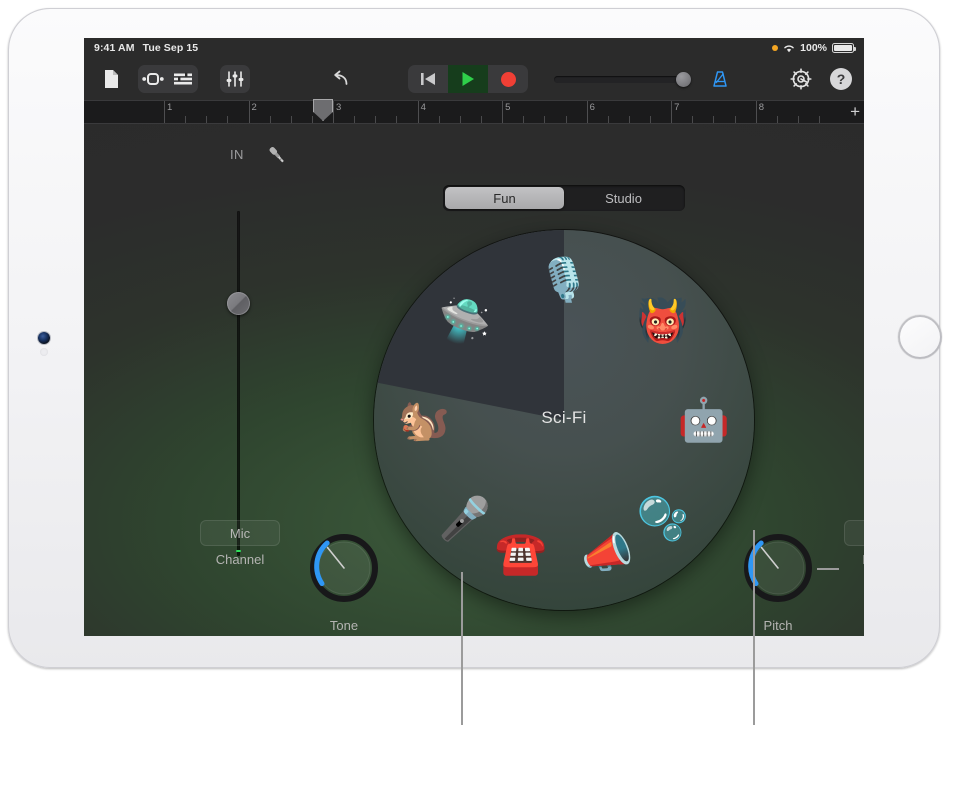  Describe the element at coordinates (778, 570) in the screenshot. I see `pitch-knob` at that location.